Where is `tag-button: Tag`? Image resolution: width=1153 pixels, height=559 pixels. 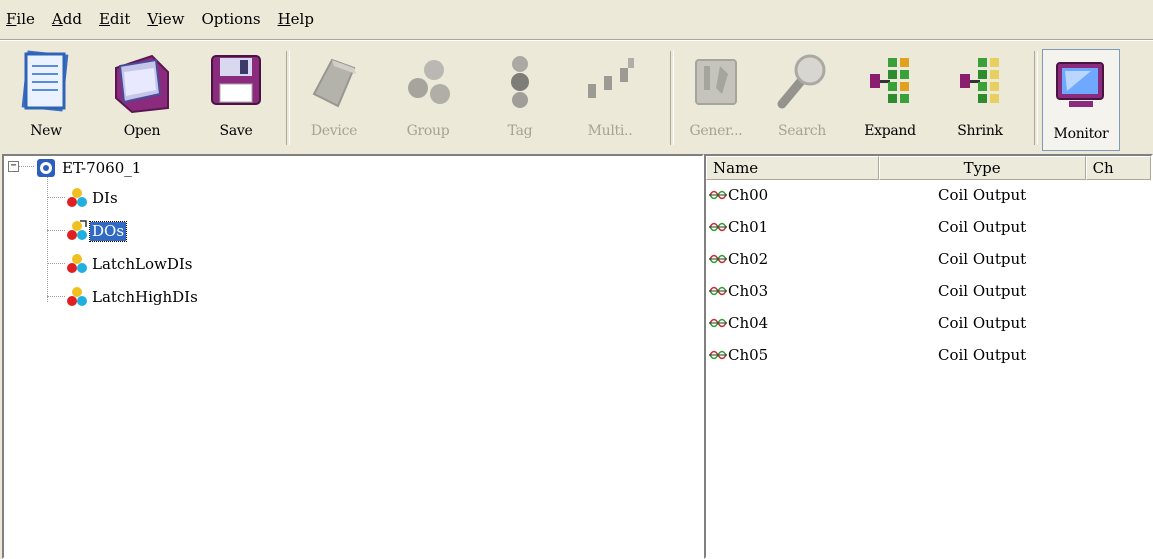
tag-button: Tag is located at coordinates (520, 99).